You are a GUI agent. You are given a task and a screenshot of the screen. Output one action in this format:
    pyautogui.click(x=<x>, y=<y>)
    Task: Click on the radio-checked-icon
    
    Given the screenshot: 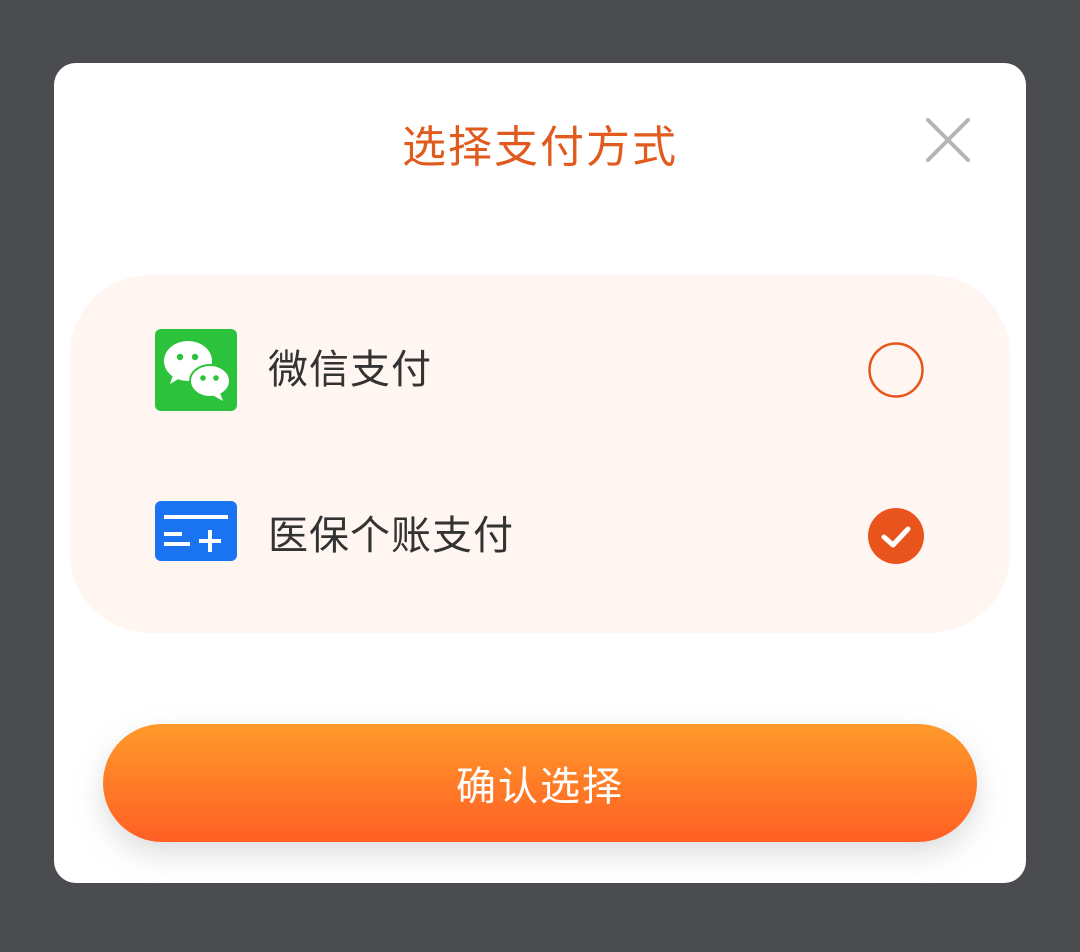 What is the action you would take?
    pyautogui.click(x=896, y=536)
    